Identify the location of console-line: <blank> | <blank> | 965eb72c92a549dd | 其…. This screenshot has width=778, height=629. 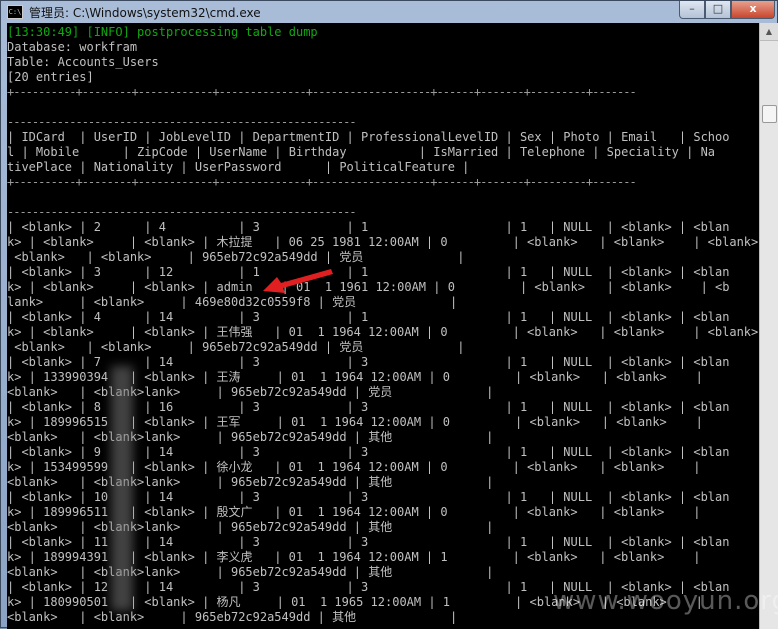
(232, 617).